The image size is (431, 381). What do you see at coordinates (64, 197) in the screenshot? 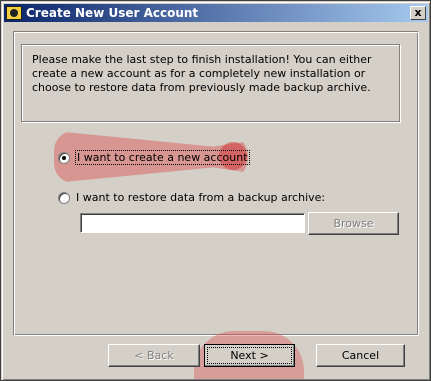
I see `restore-backup-radio` at bounding box center [64, 197].